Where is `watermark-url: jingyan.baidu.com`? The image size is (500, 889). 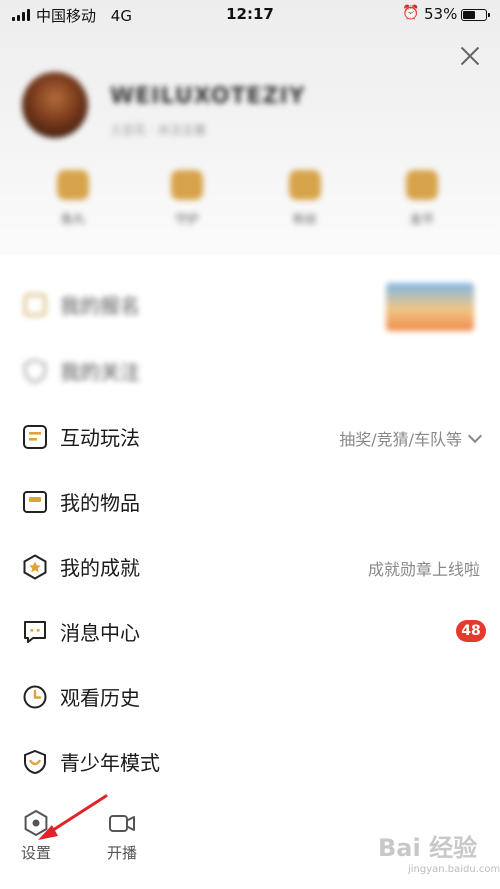 watermark-url: jingyan.baidu.com is located at coordinates (454, 869).